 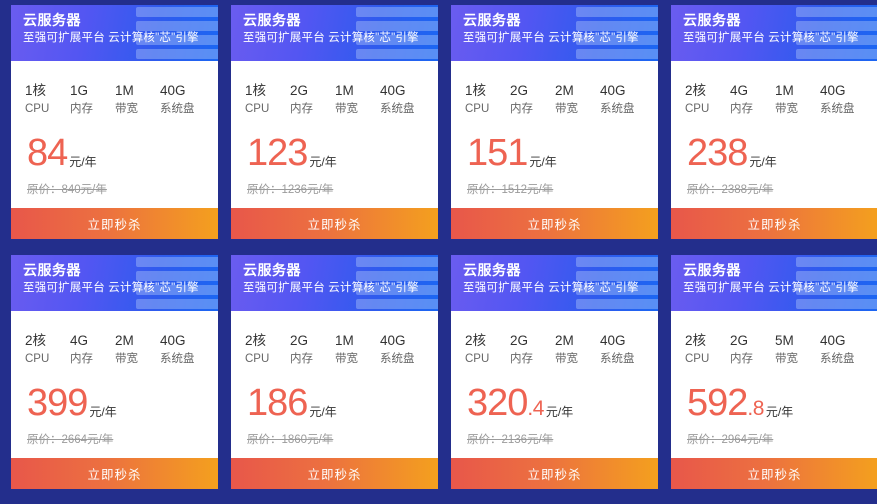 What do you see at coordinates (554, 395) in the screenshot?
I see `price-block: 320 .4 元/年` at bounding box center [554, 395].